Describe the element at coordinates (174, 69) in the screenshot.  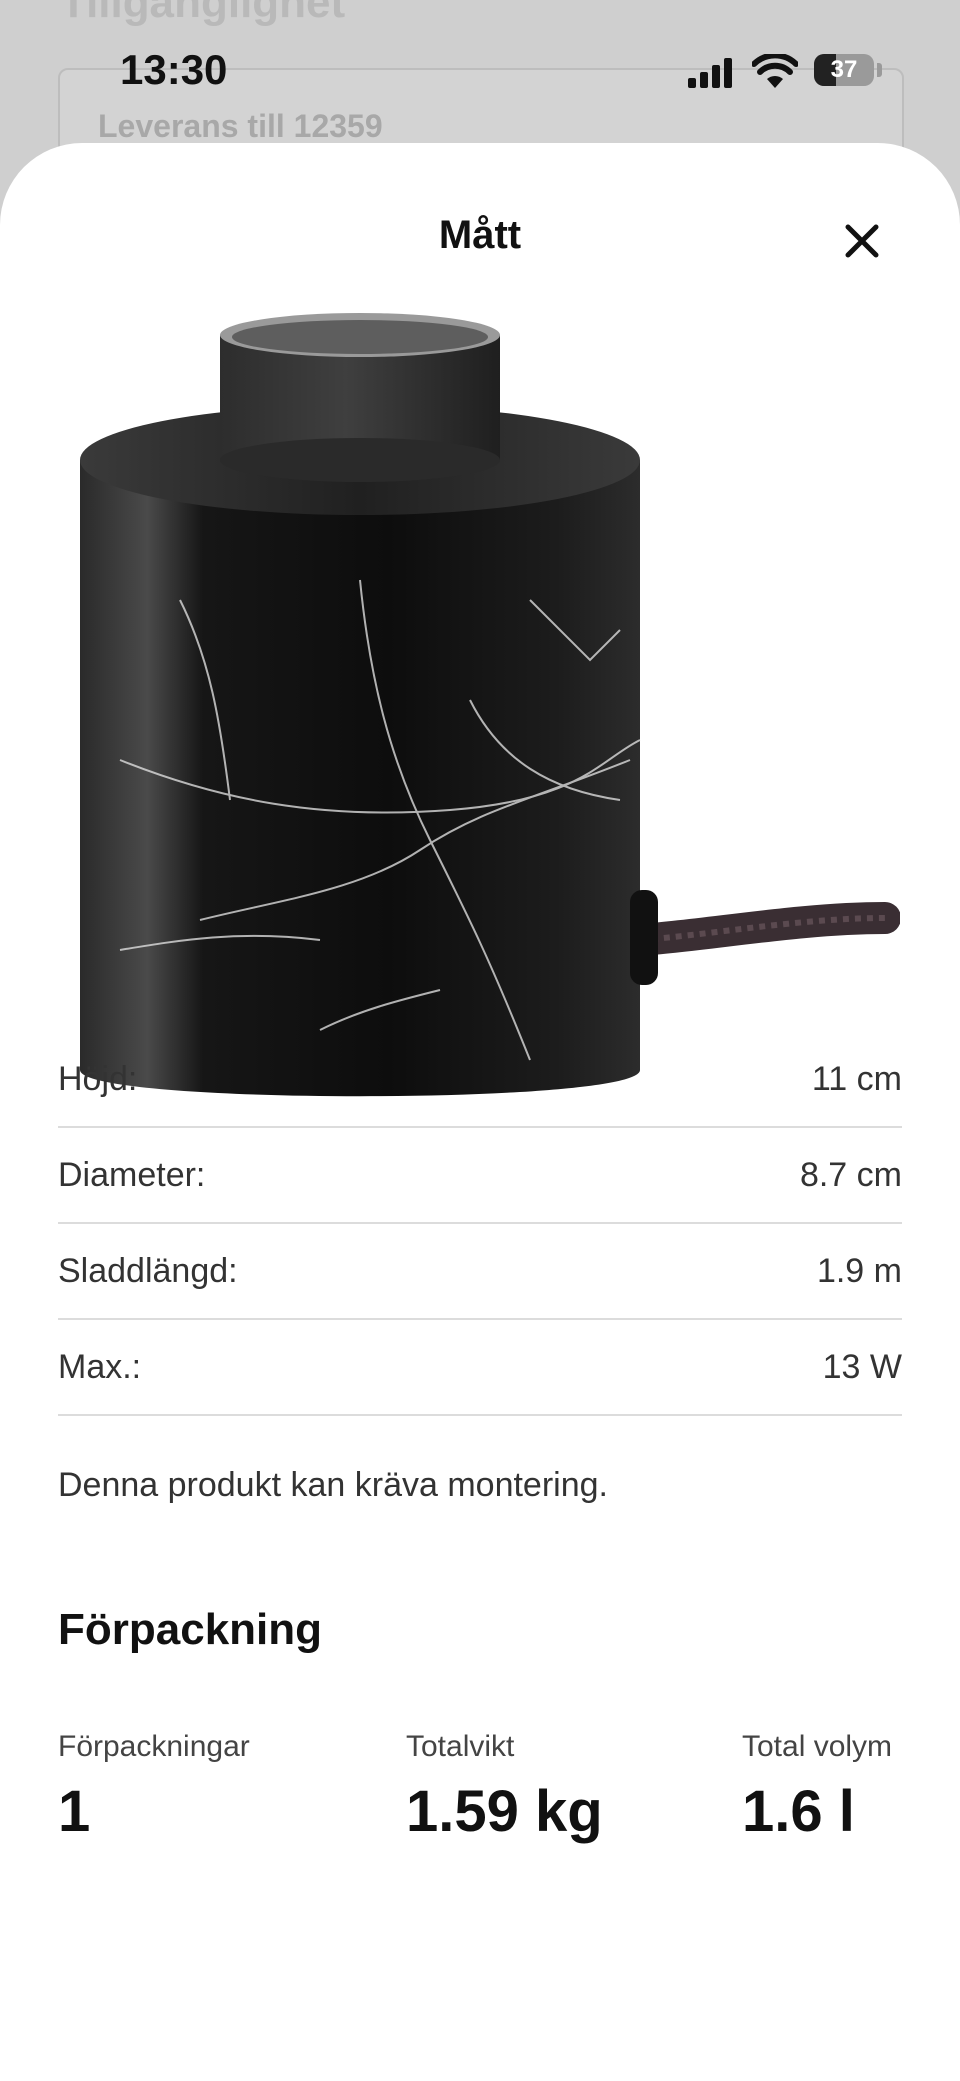
I see `status-time: 13:30` at that location.